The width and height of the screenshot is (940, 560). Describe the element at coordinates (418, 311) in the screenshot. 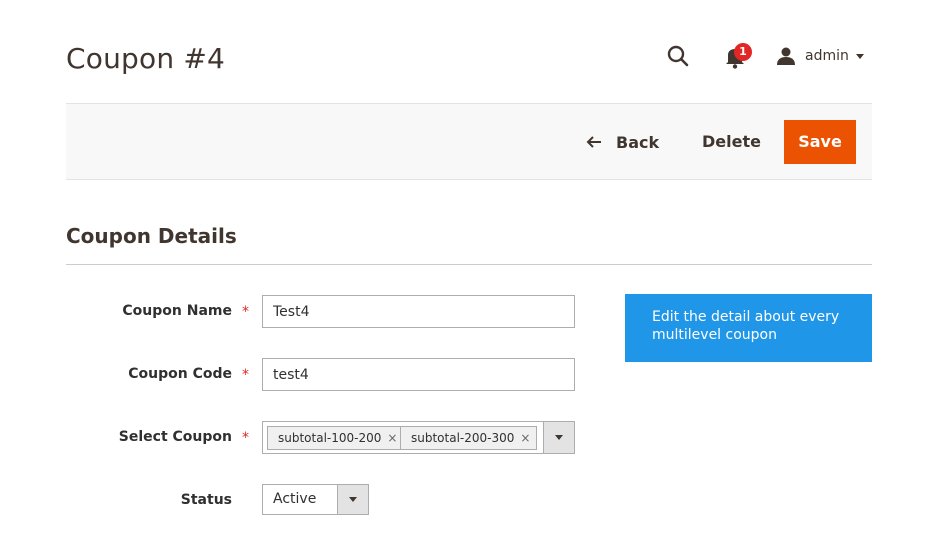

I see `coupon-name-input` at that location.